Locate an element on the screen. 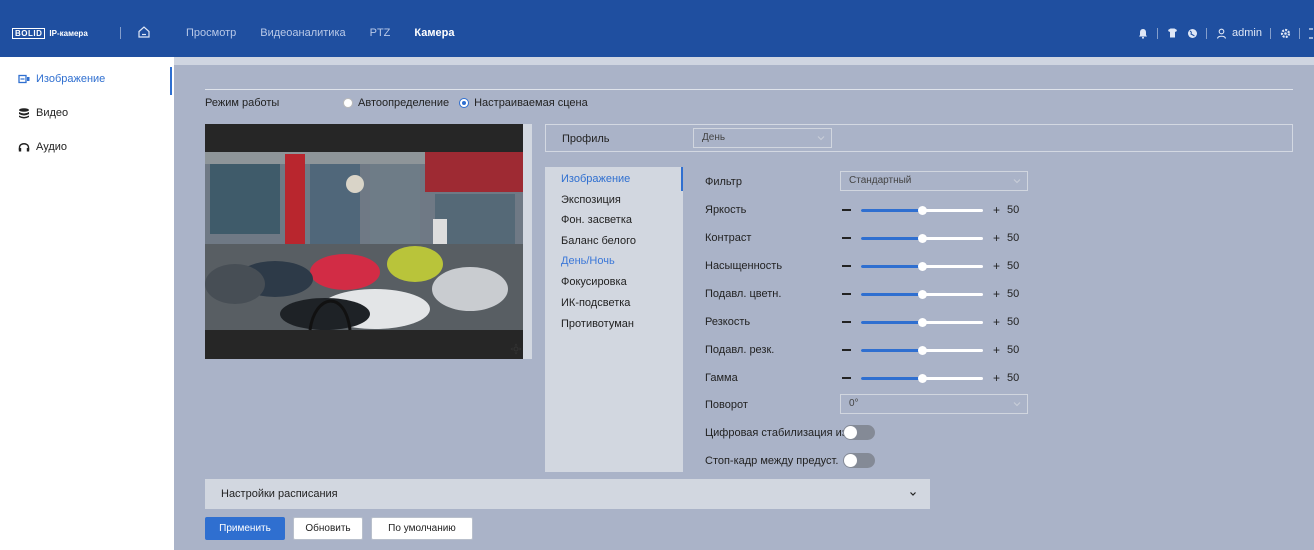  nav-tab-ptz: PTZ is located at coordinates (380, 33).